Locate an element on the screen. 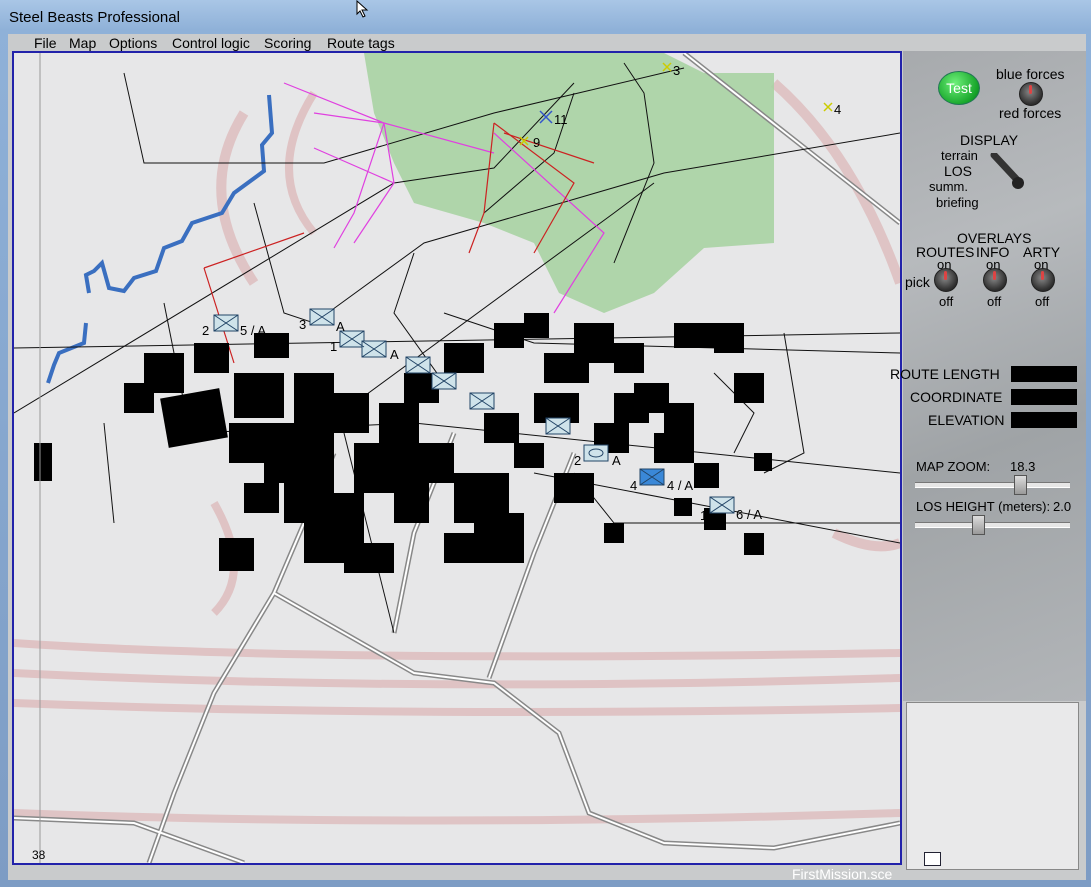 The image size is (1091, 887). mission-filename: FirstMission.sce is located at coordinates (842, 874).